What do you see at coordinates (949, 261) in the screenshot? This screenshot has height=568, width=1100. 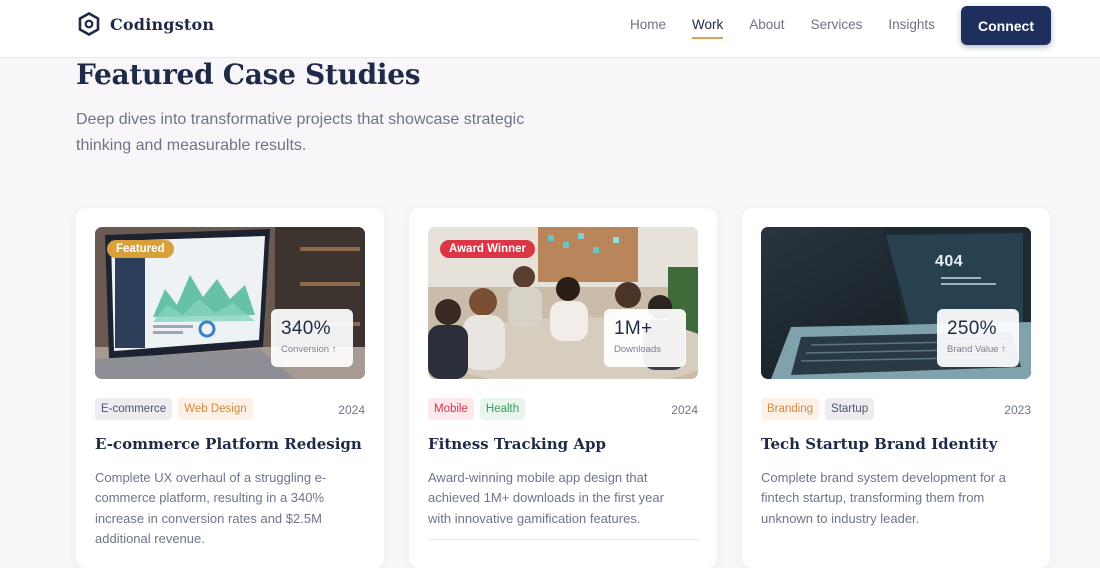 I see `screen-404-text: 404` at bounding box center [949, 261].